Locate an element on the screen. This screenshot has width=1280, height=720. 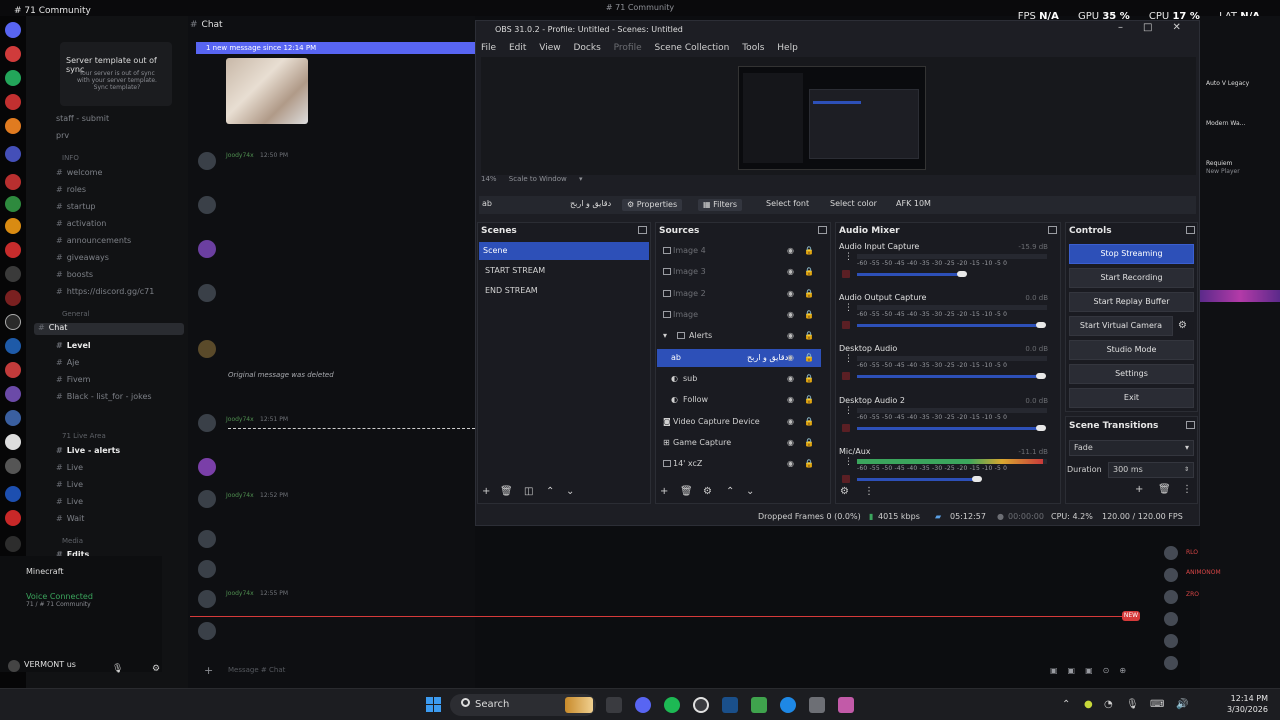
steam-icon is located at coordinates (730, 705).